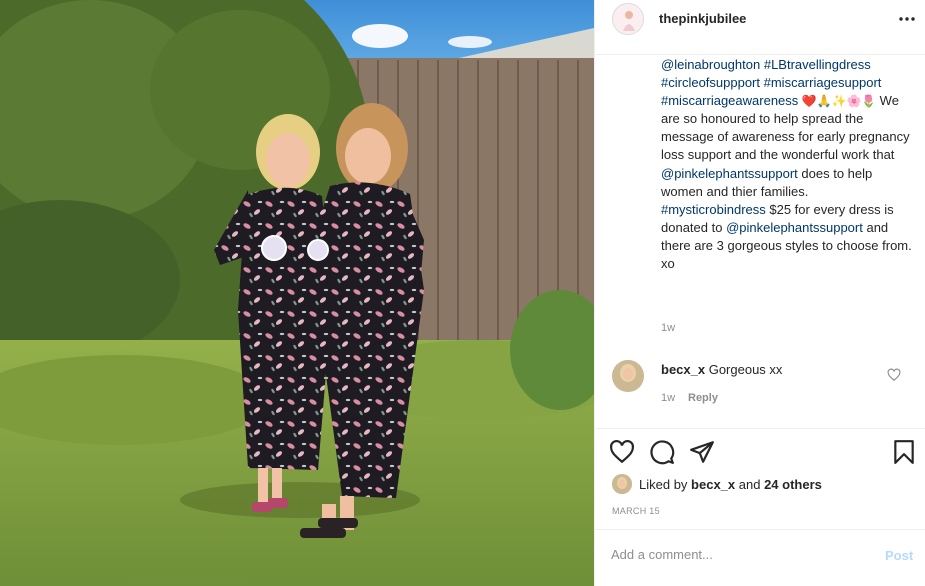  I want to click on post-comment-button: Post, so click(899, 555).